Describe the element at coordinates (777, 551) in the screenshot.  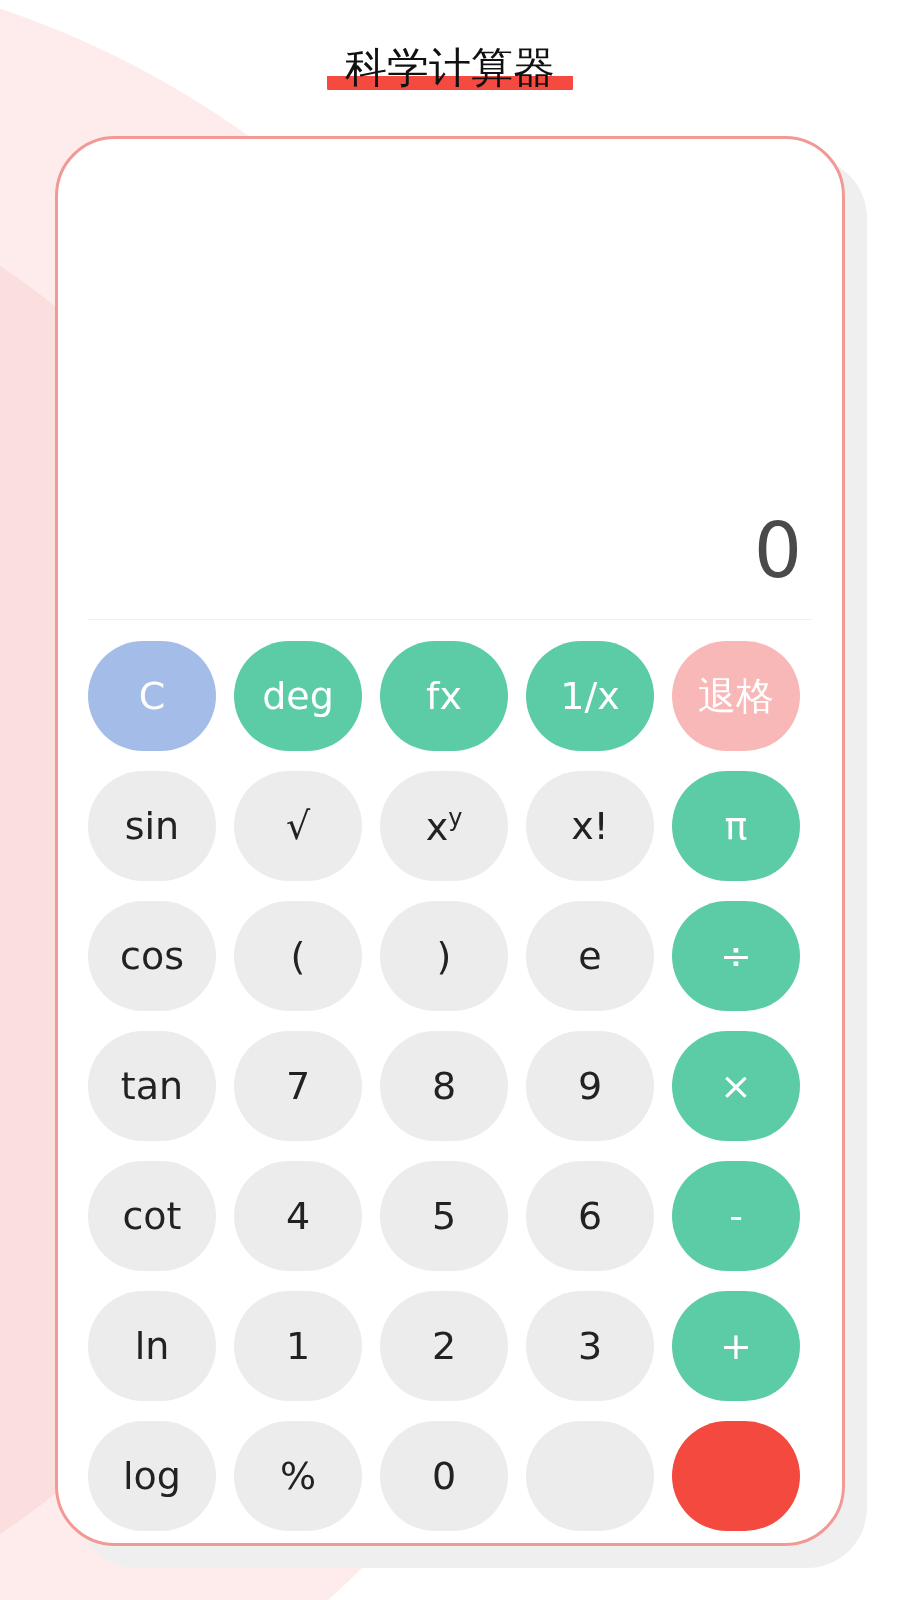
I see `display-value: 0` at that location.